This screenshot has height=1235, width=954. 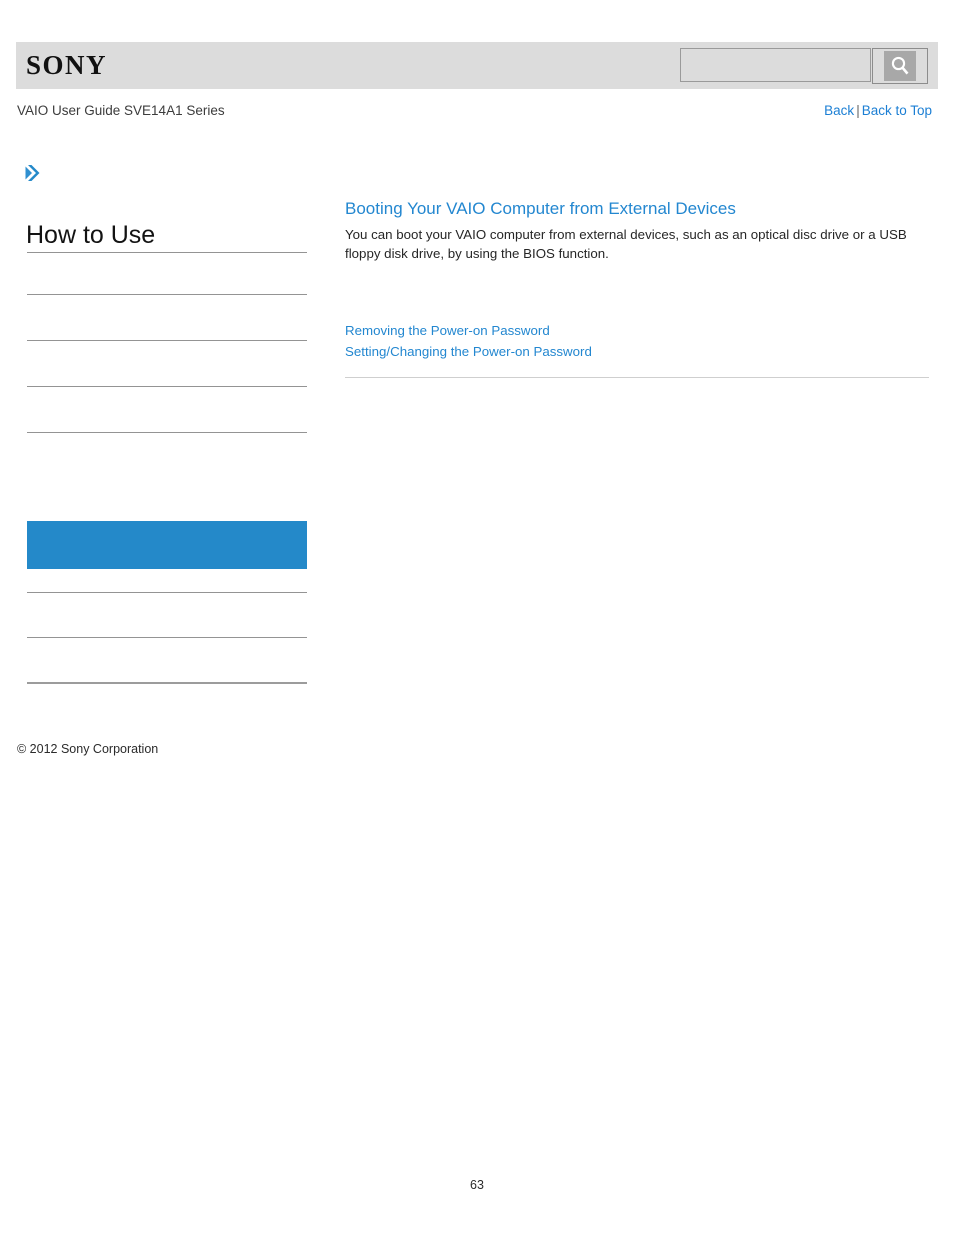 I want to click on page-number: 63, so click(x=477, y=1185).